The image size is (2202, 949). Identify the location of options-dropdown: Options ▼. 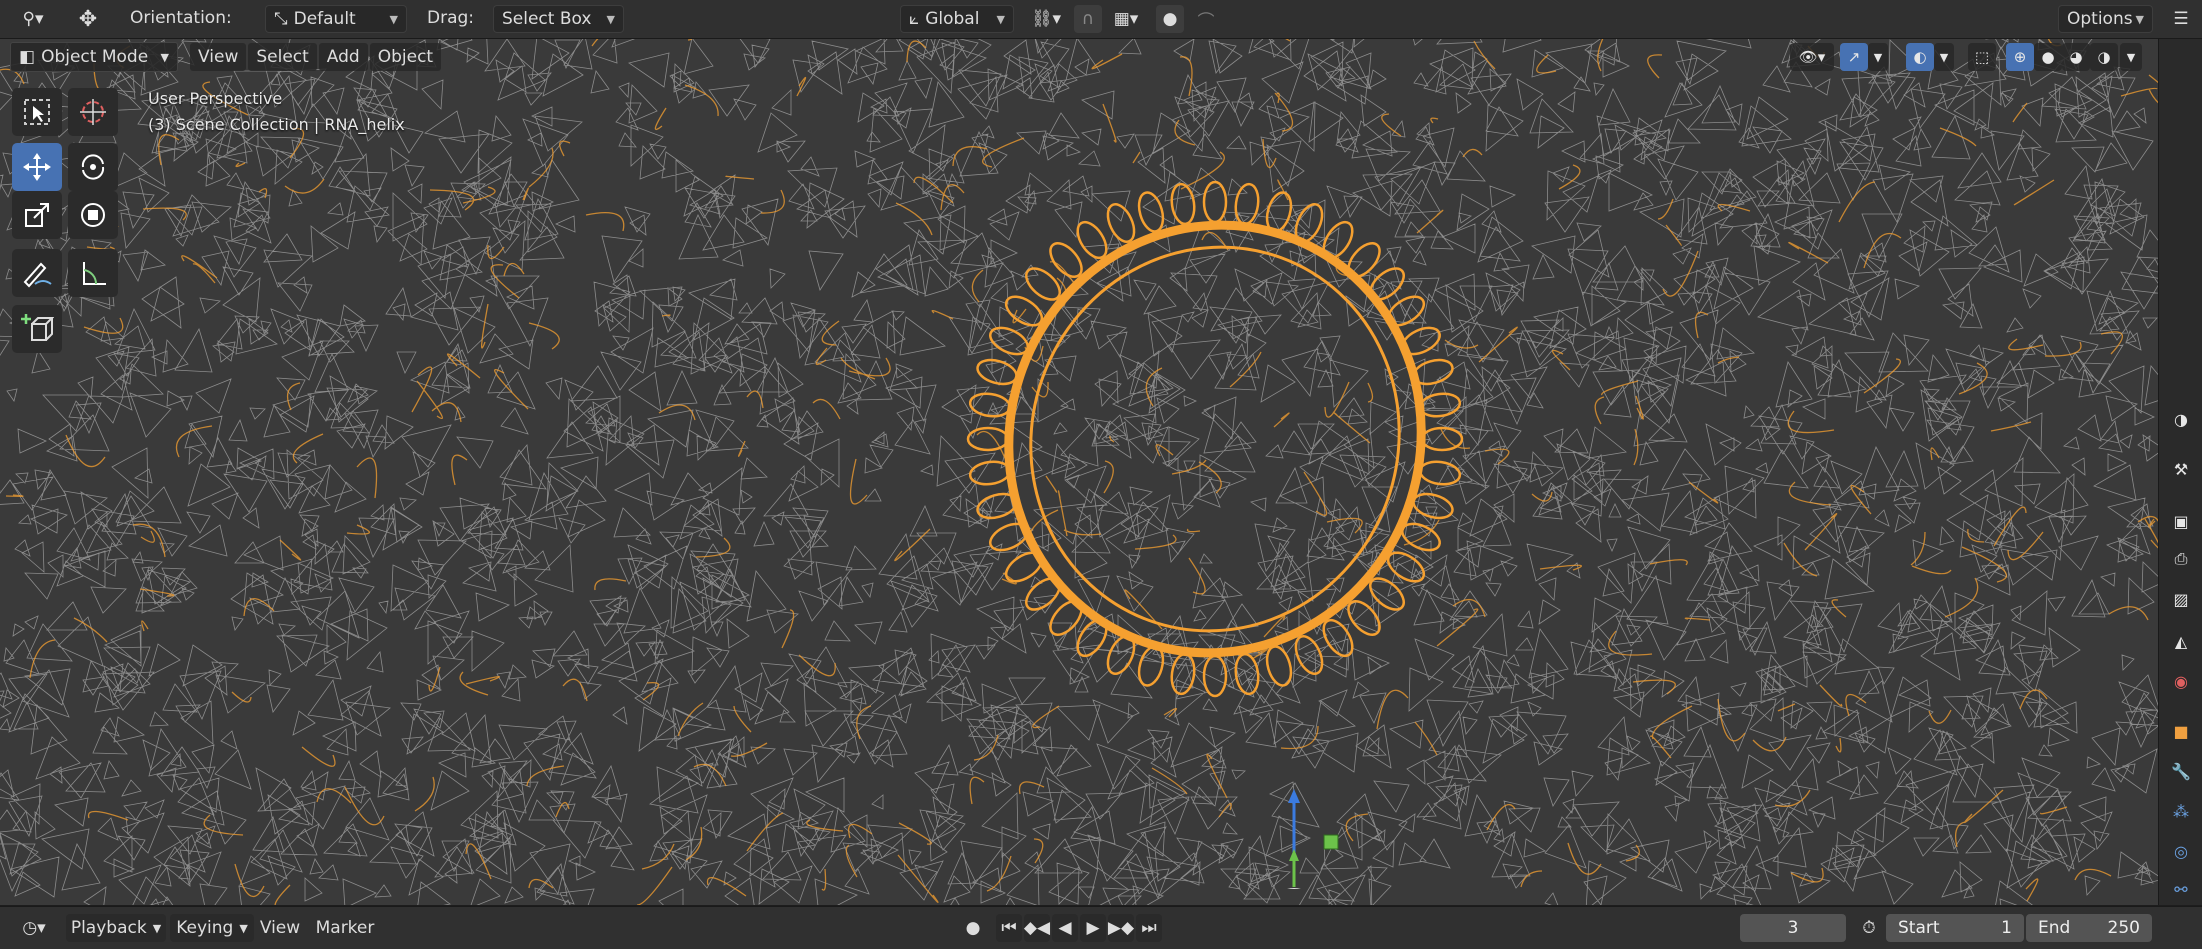
(2105, 19).